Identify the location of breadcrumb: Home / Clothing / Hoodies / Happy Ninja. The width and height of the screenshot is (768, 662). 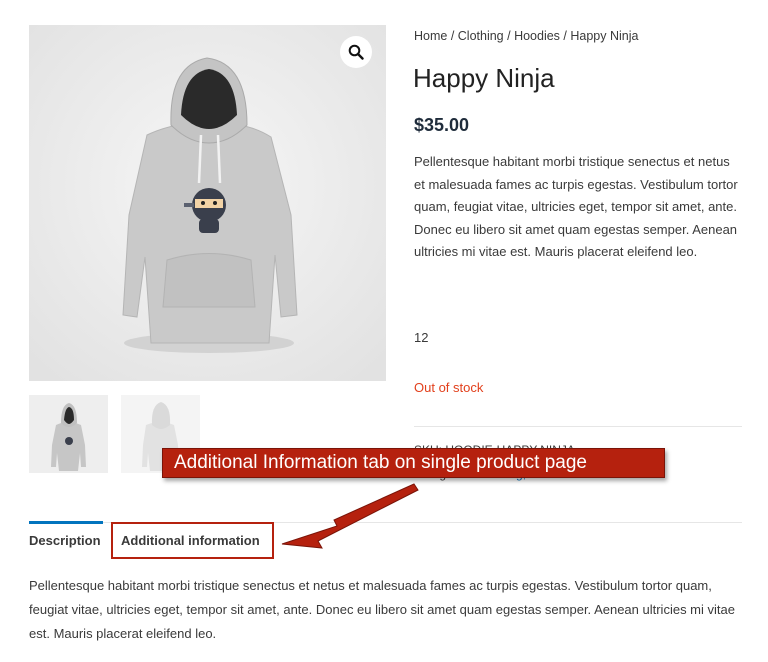
(526, 36).